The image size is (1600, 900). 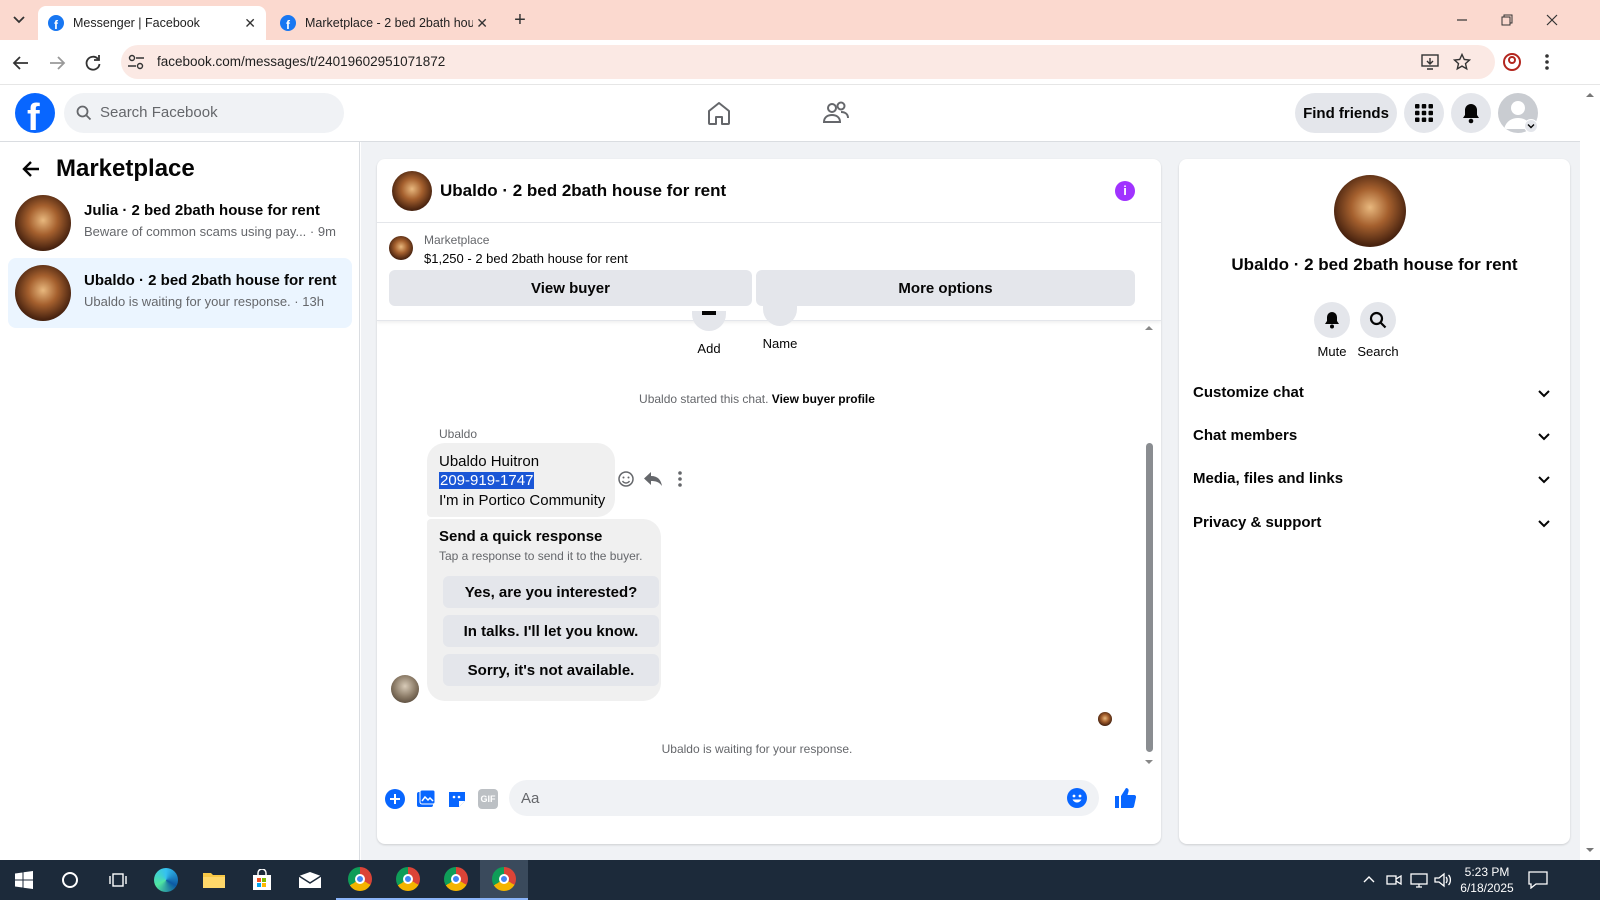 I want to click on close-window-button, so click(x=1552, y=20).